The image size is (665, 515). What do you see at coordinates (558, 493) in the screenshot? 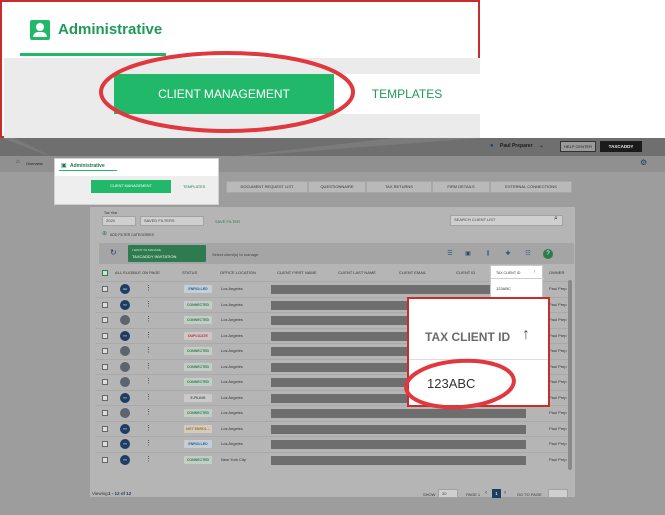
I see `go-to-page-input` at bounding box center [558, 493].